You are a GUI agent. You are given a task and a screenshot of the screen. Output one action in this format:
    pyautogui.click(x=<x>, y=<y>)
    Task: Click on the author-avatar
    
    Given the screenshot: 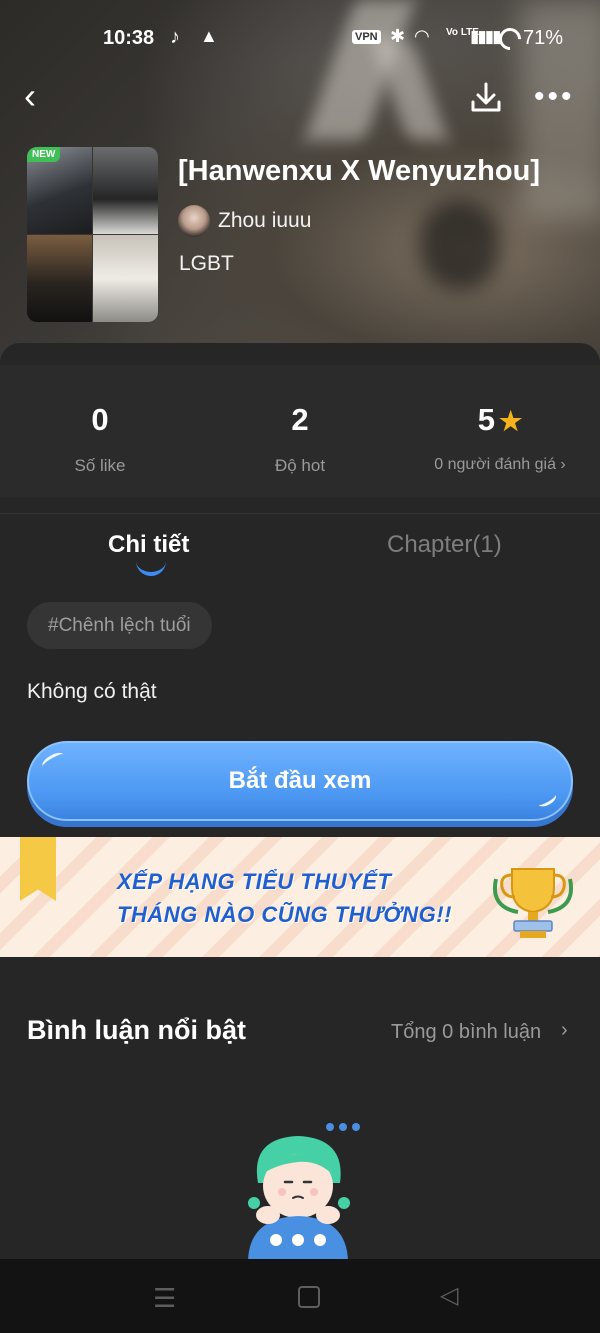 What is the action you would take?
    pyautogui.click(x=194, y=221)
    